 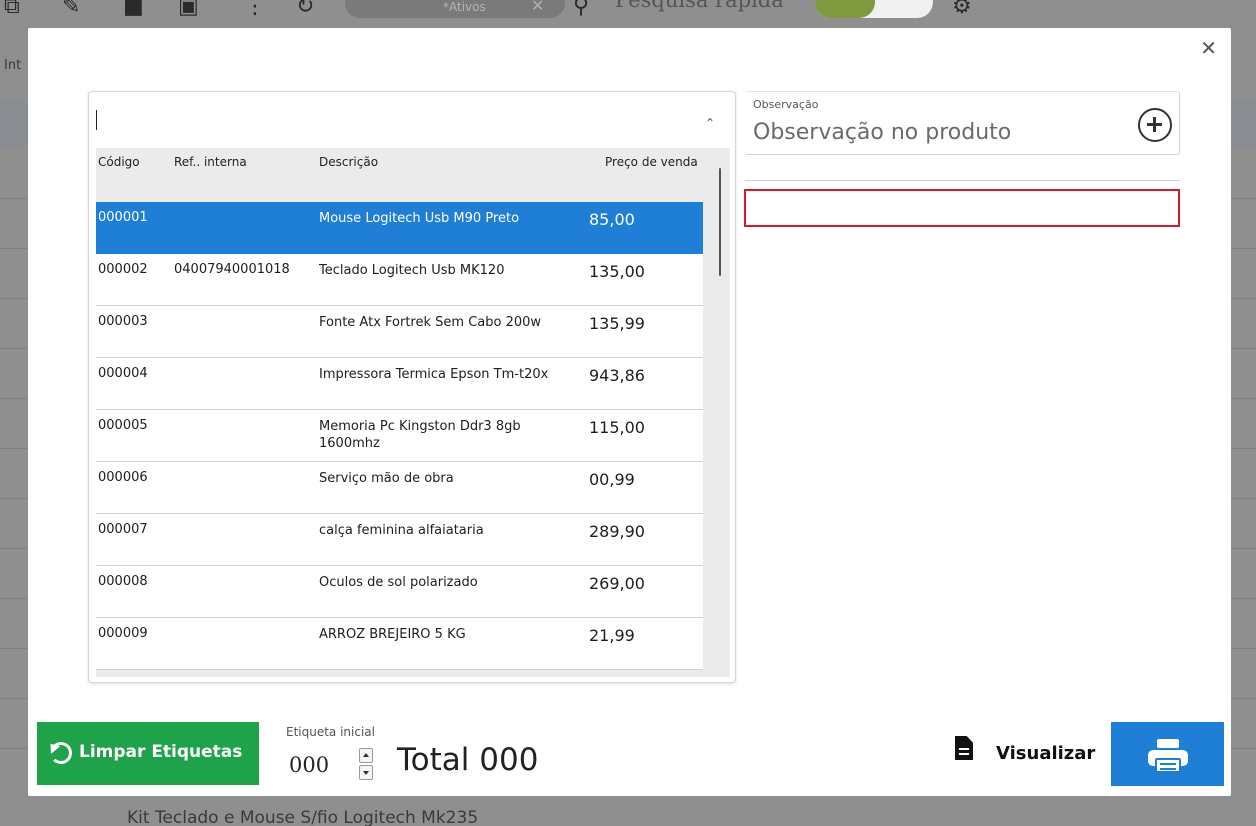 I want to click on toggle-switch, so click(x=874, y=9).